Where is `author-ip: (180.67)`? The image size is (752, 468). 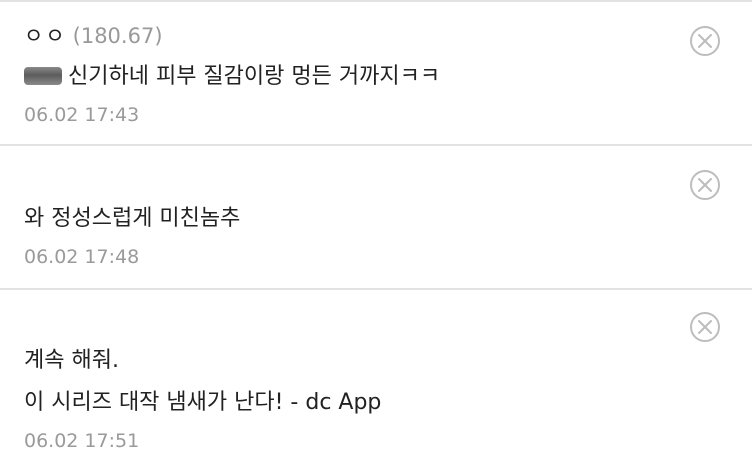 author-ip: (180.67) is located at coordinates (117, 36).